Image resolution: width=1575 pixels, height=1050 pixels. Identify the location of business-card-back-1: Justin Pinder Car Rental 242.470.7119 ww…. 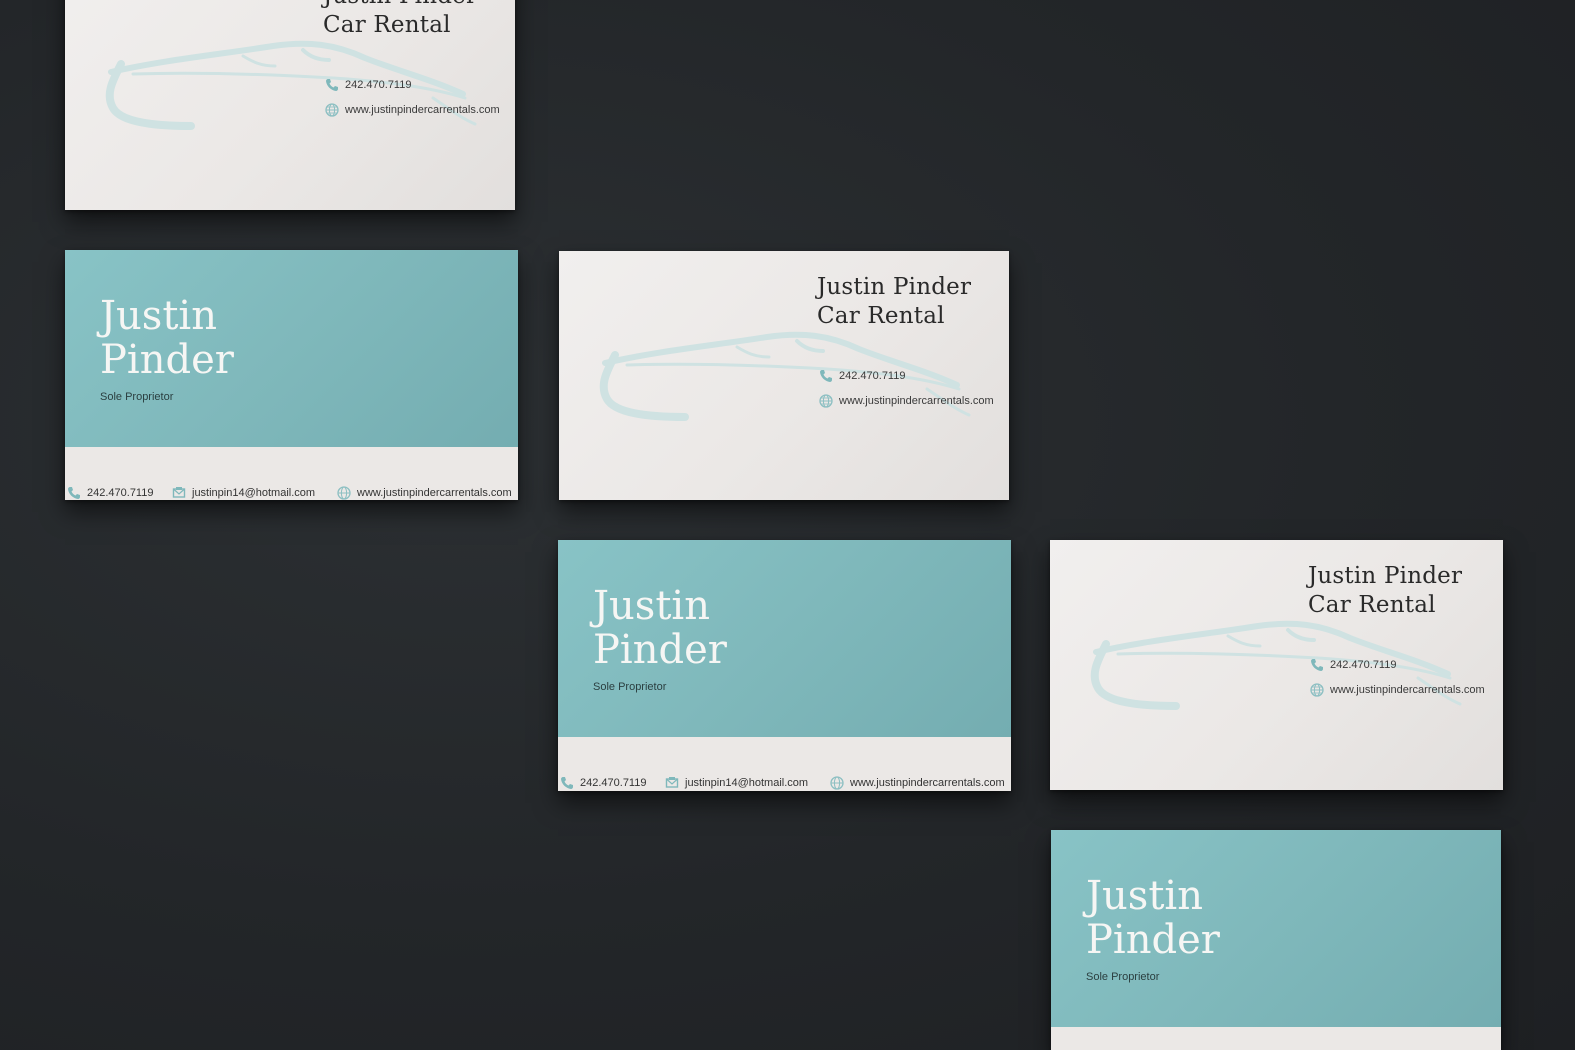
(290, 105).